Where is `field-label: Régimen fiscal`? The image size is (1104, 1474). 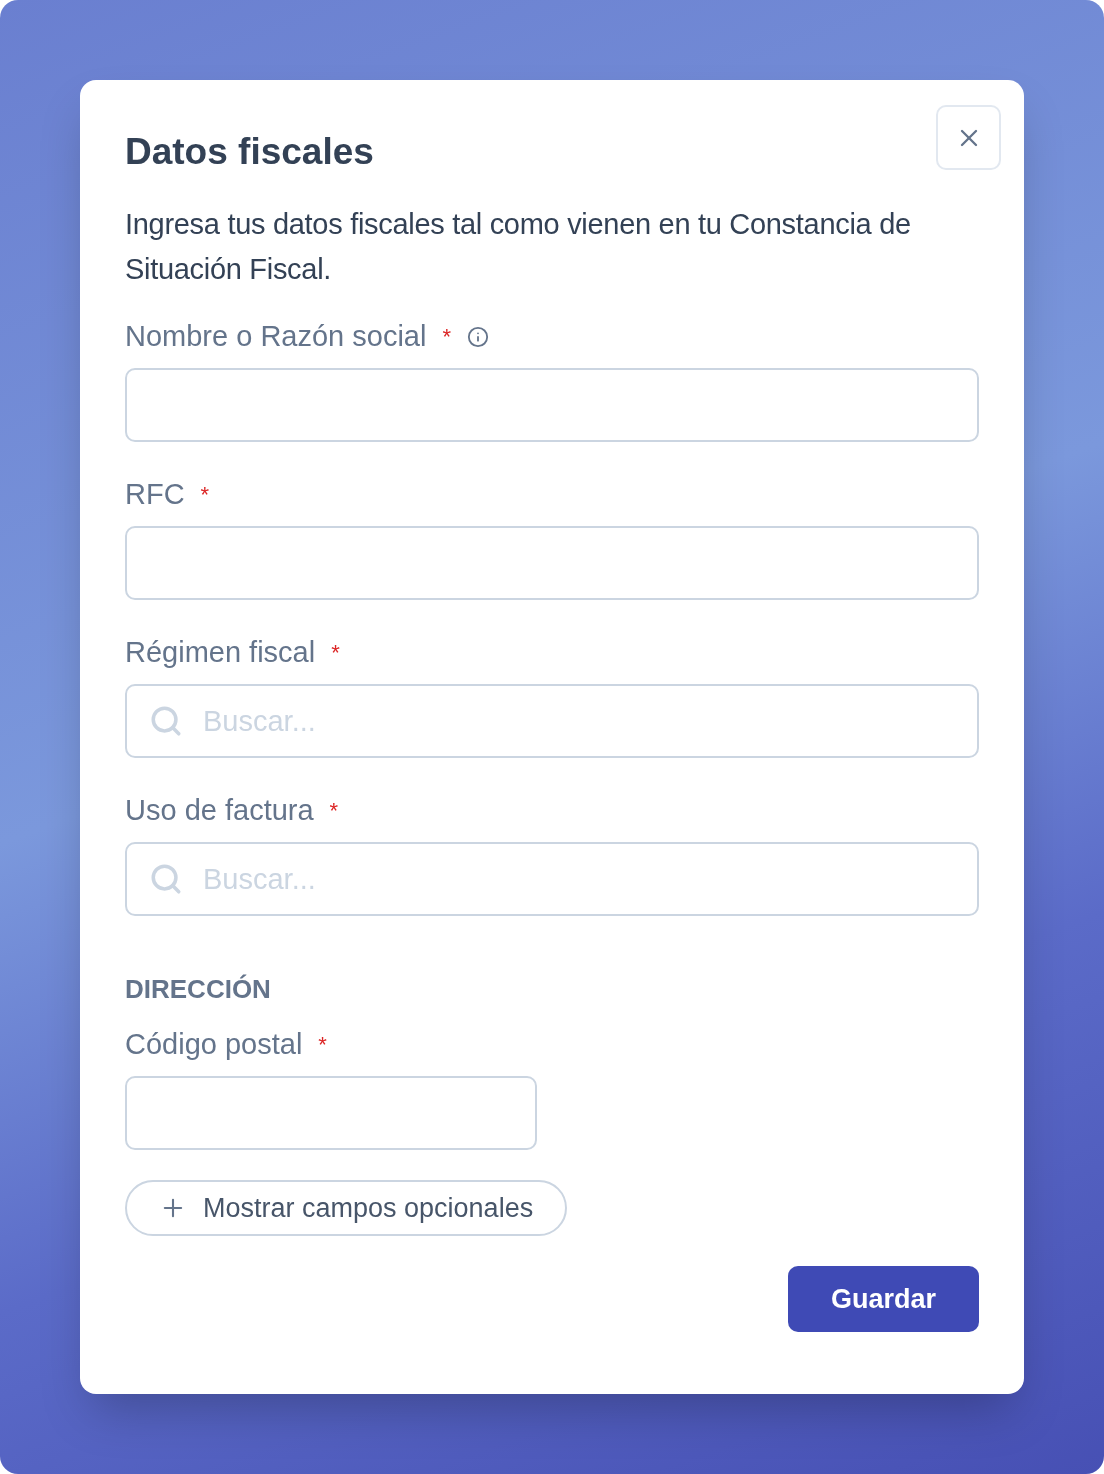 field-label: Régimen fiscal is located at coordinates (220, 653).